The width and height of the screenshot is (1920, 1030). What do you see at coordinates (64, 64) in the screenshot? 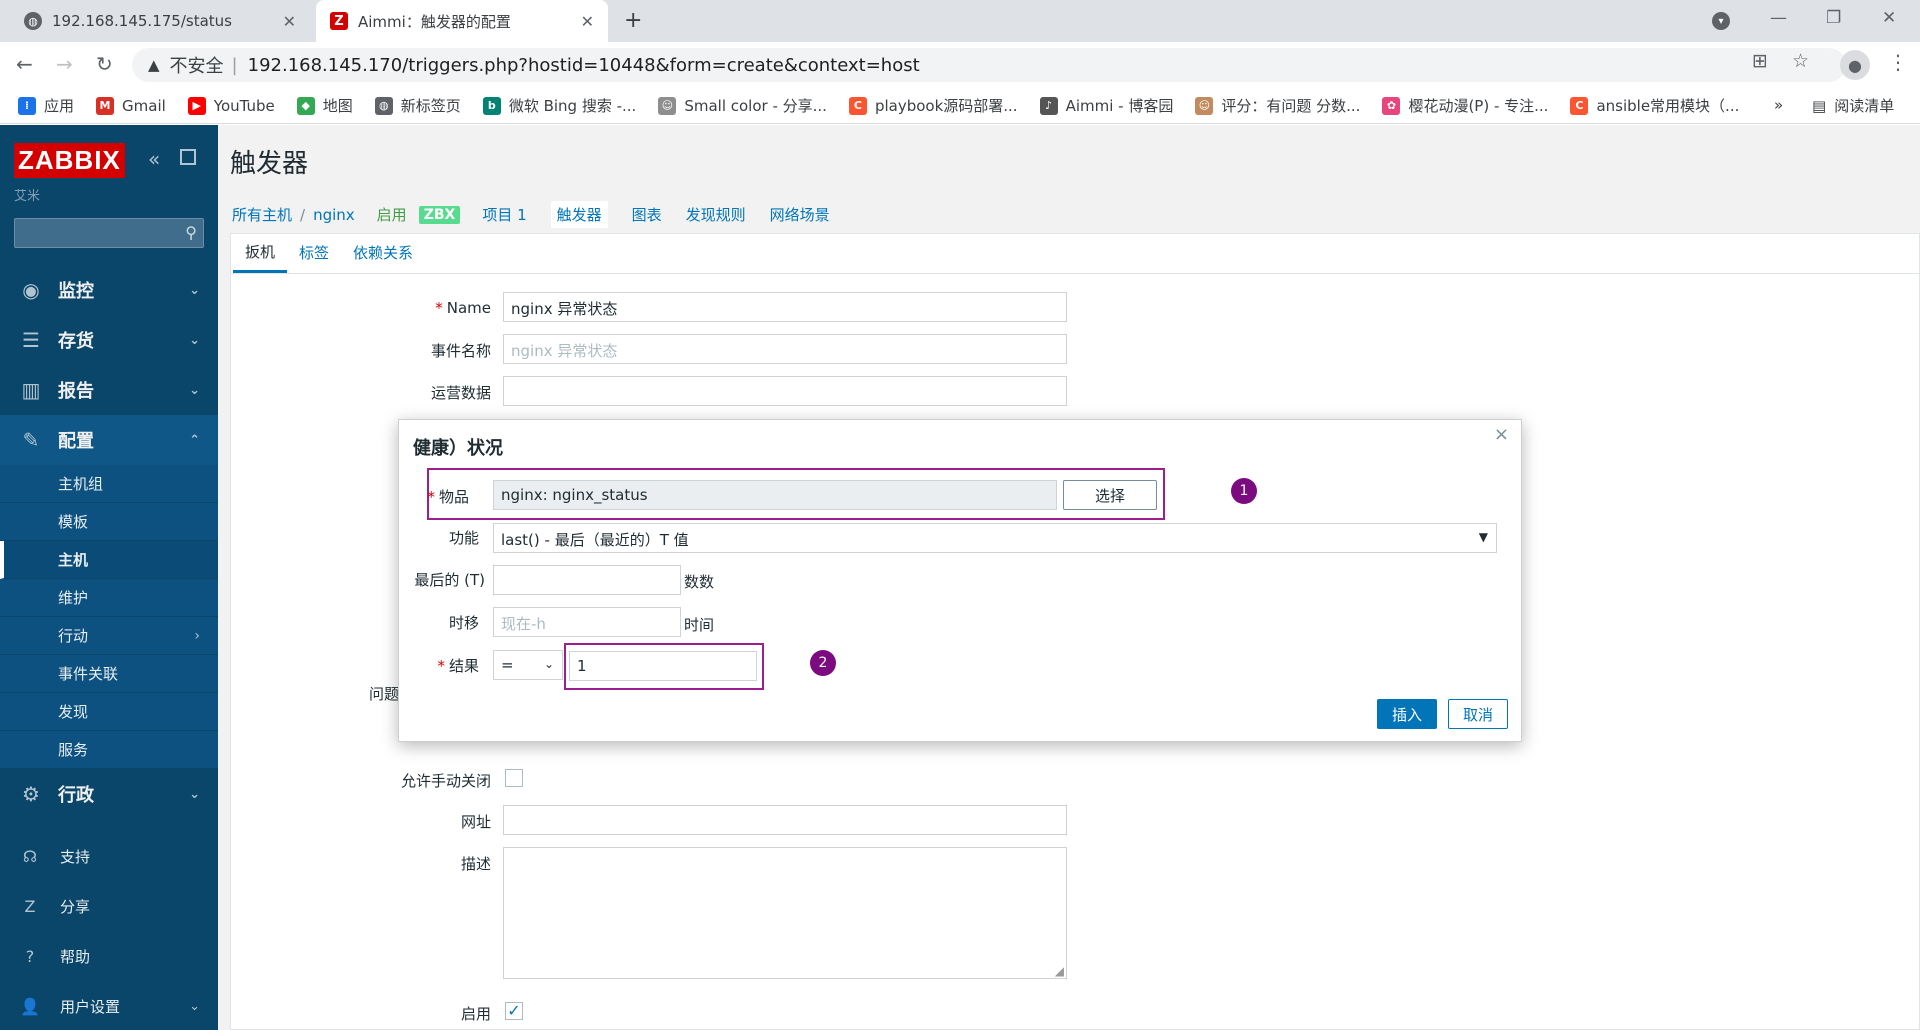
I see `forward-icon: →` at bounding box center [64, 64].